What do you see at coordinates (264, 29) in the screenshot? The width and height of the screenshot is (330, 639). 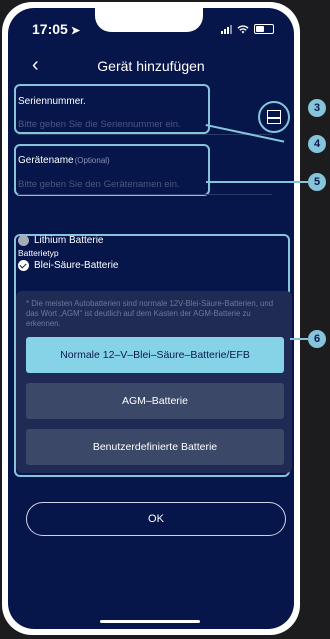 I see `battery-icon` at bounding box center [264, 29].